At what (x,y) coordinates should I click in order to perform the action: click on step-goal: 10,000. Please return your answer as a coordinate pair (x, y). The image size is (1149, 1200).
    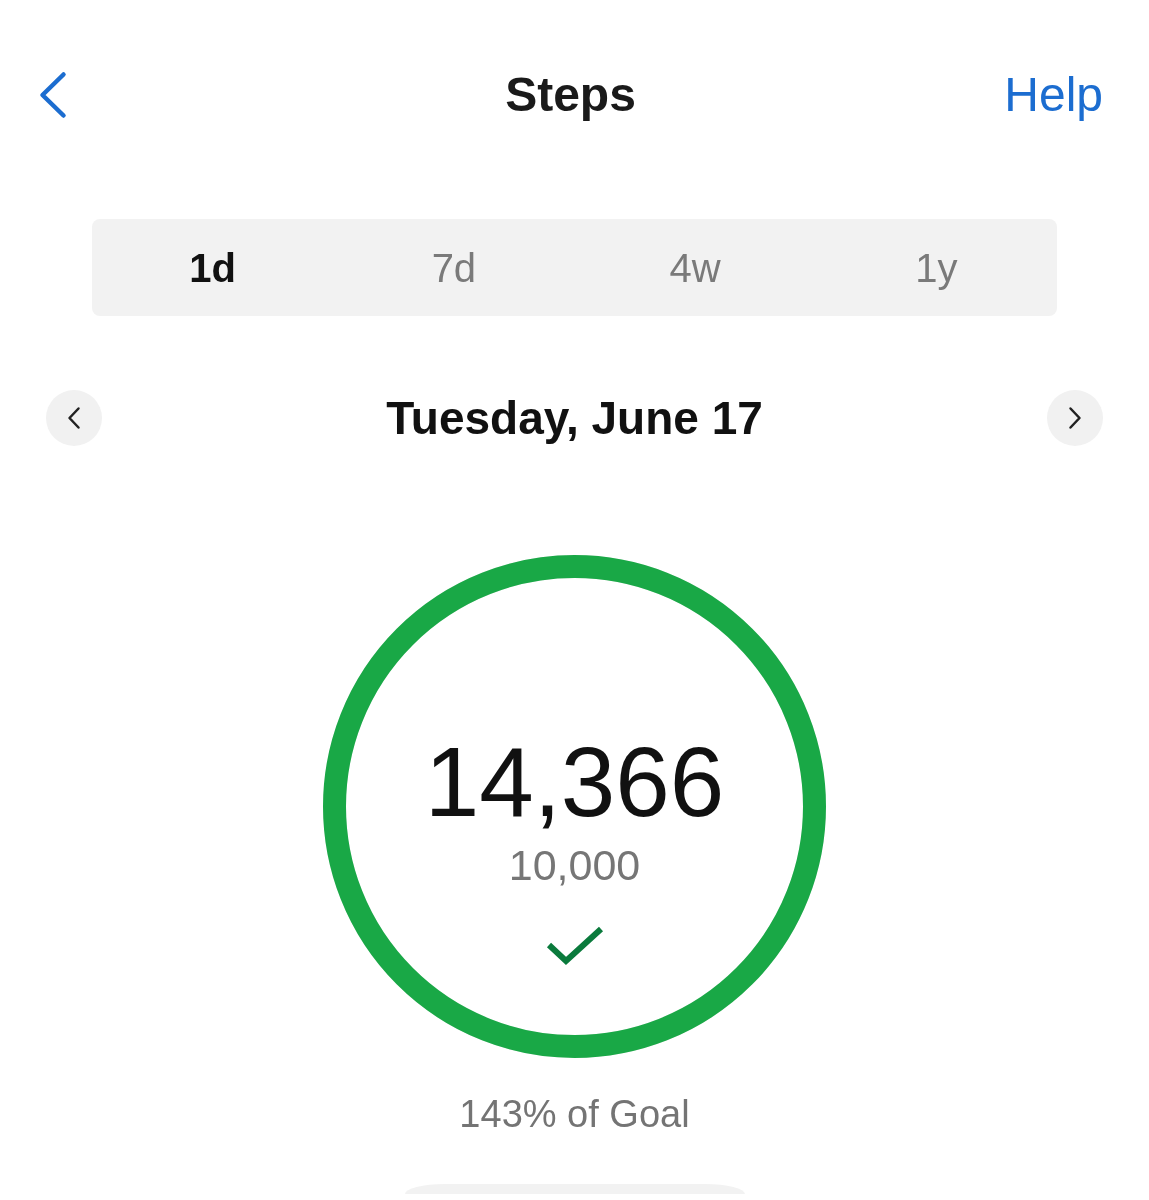
    Looking at the image, I should click on (574, 865).